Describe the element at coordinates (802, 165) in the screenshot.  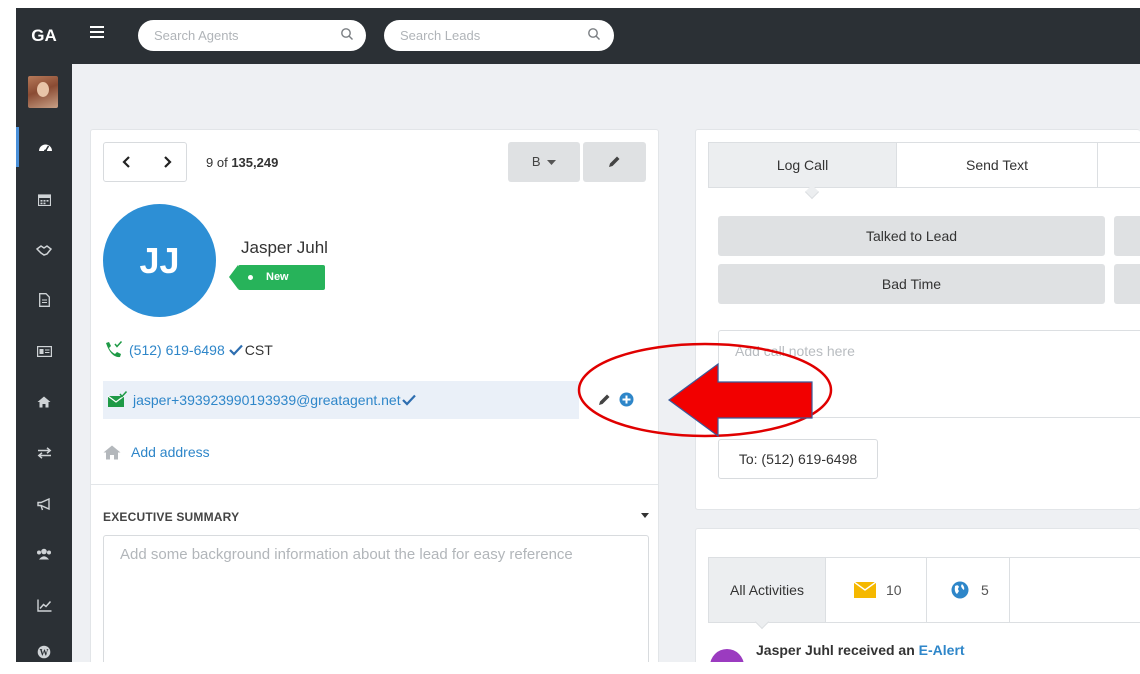
I see `tab-log-call: Log Call` at that location.